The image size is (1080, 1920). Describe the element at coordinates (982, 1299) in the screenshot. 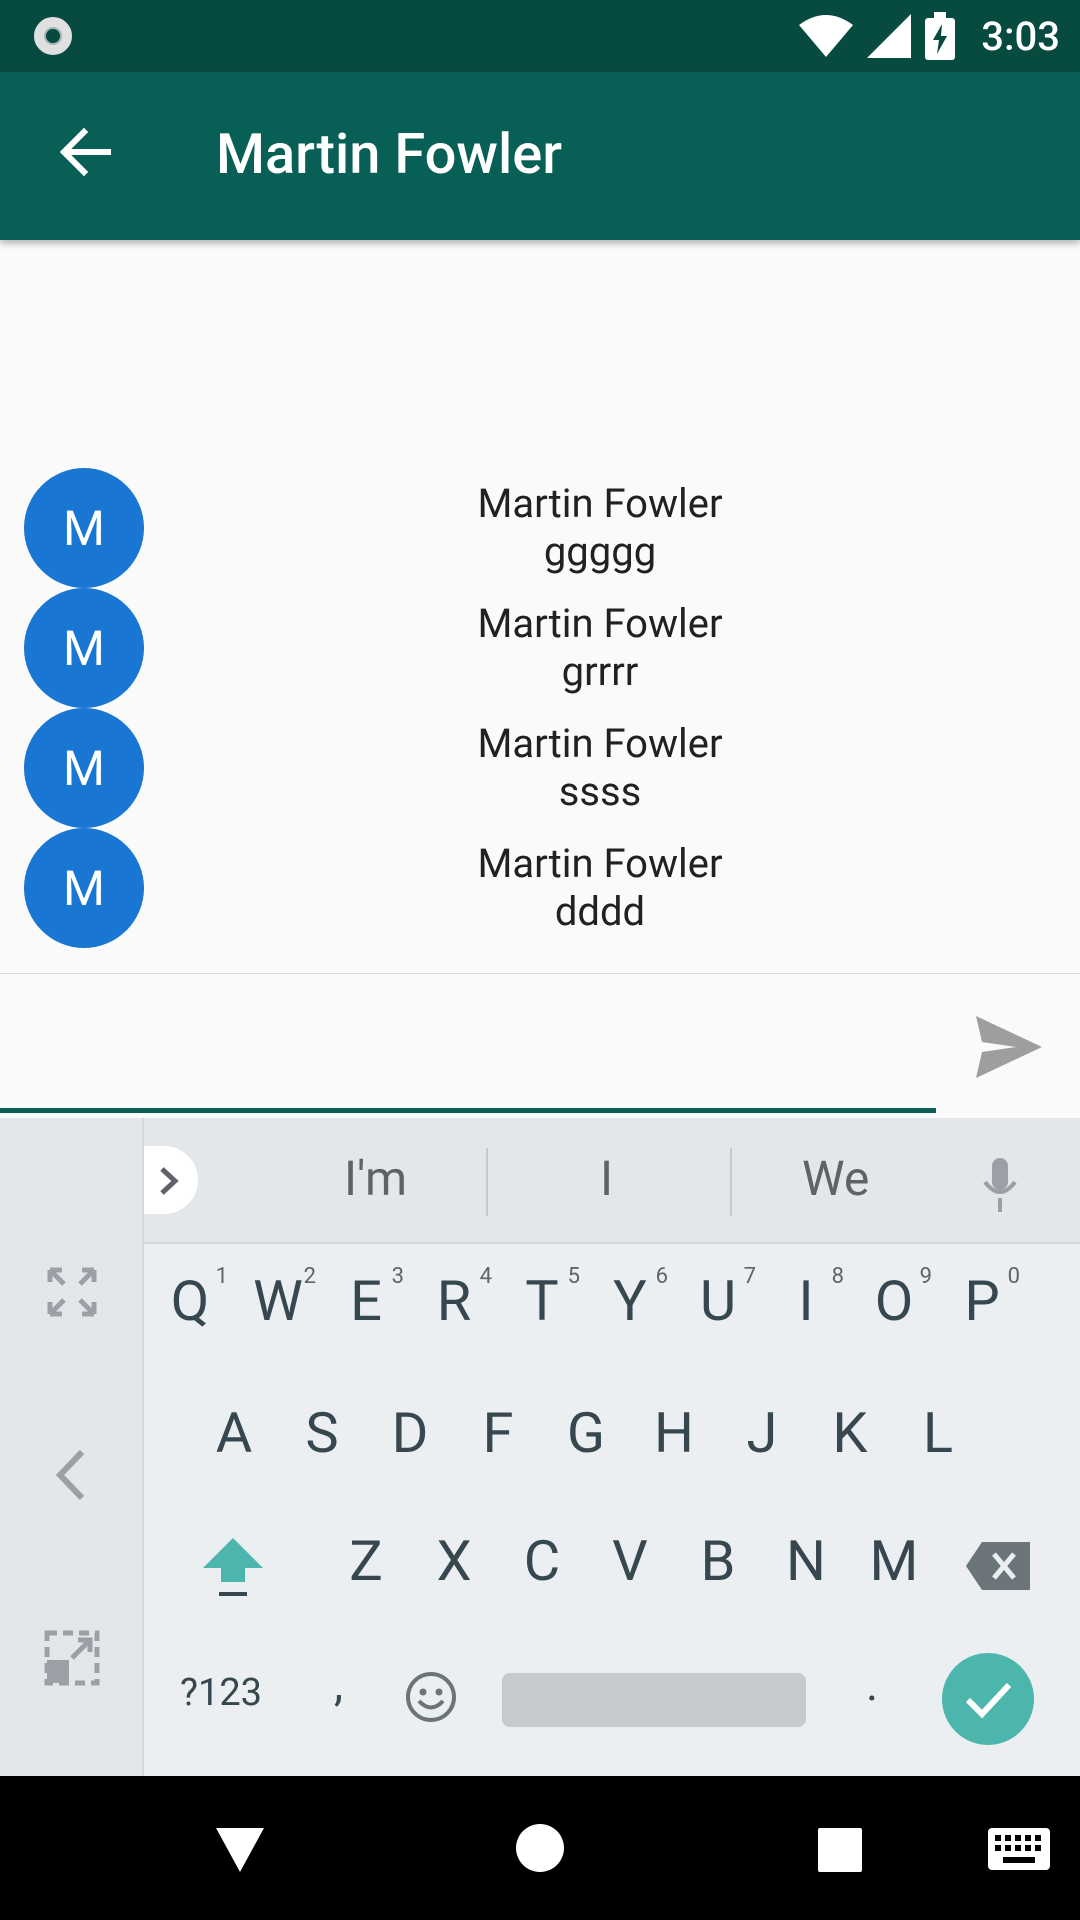

I see `key-p: P0` at that location.